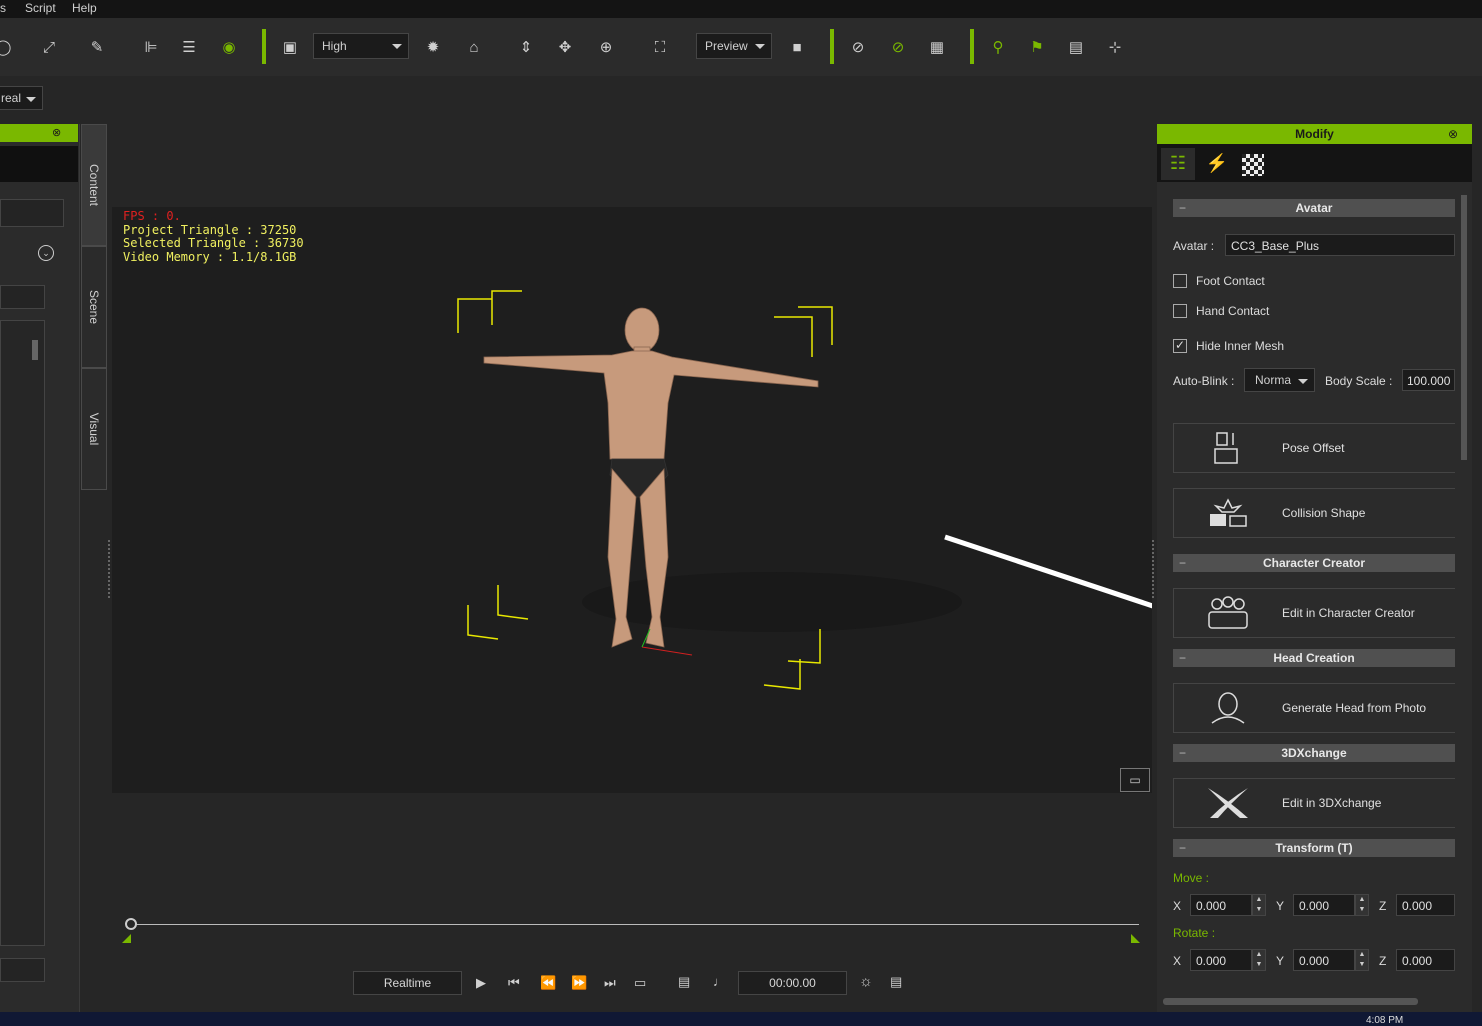 The height and width of the screenshot is (1026, 1482). Describe the element at coordinates (97, 47) in the screenshot. I see `edit-tool-icon: ✎` at that location.